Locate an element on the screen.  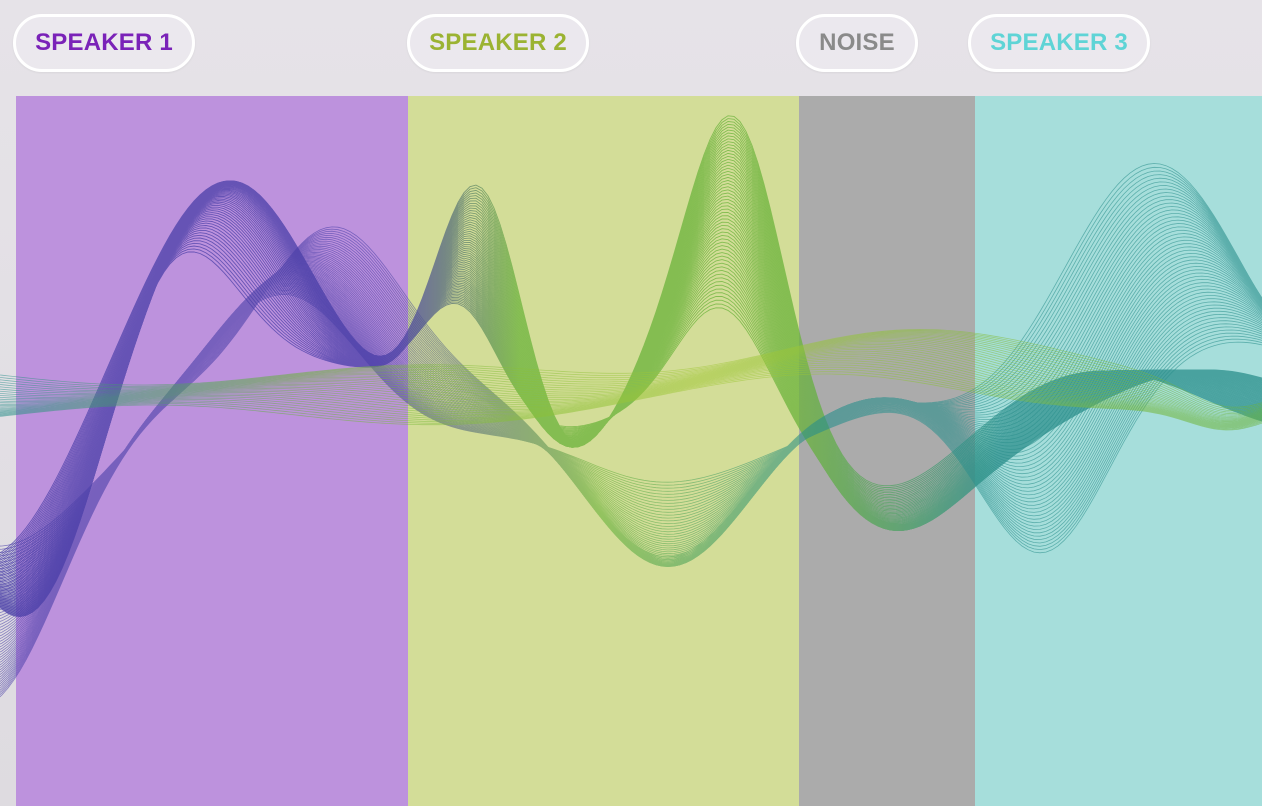
noise-label: NOISE is located at coordinates (857, 43).